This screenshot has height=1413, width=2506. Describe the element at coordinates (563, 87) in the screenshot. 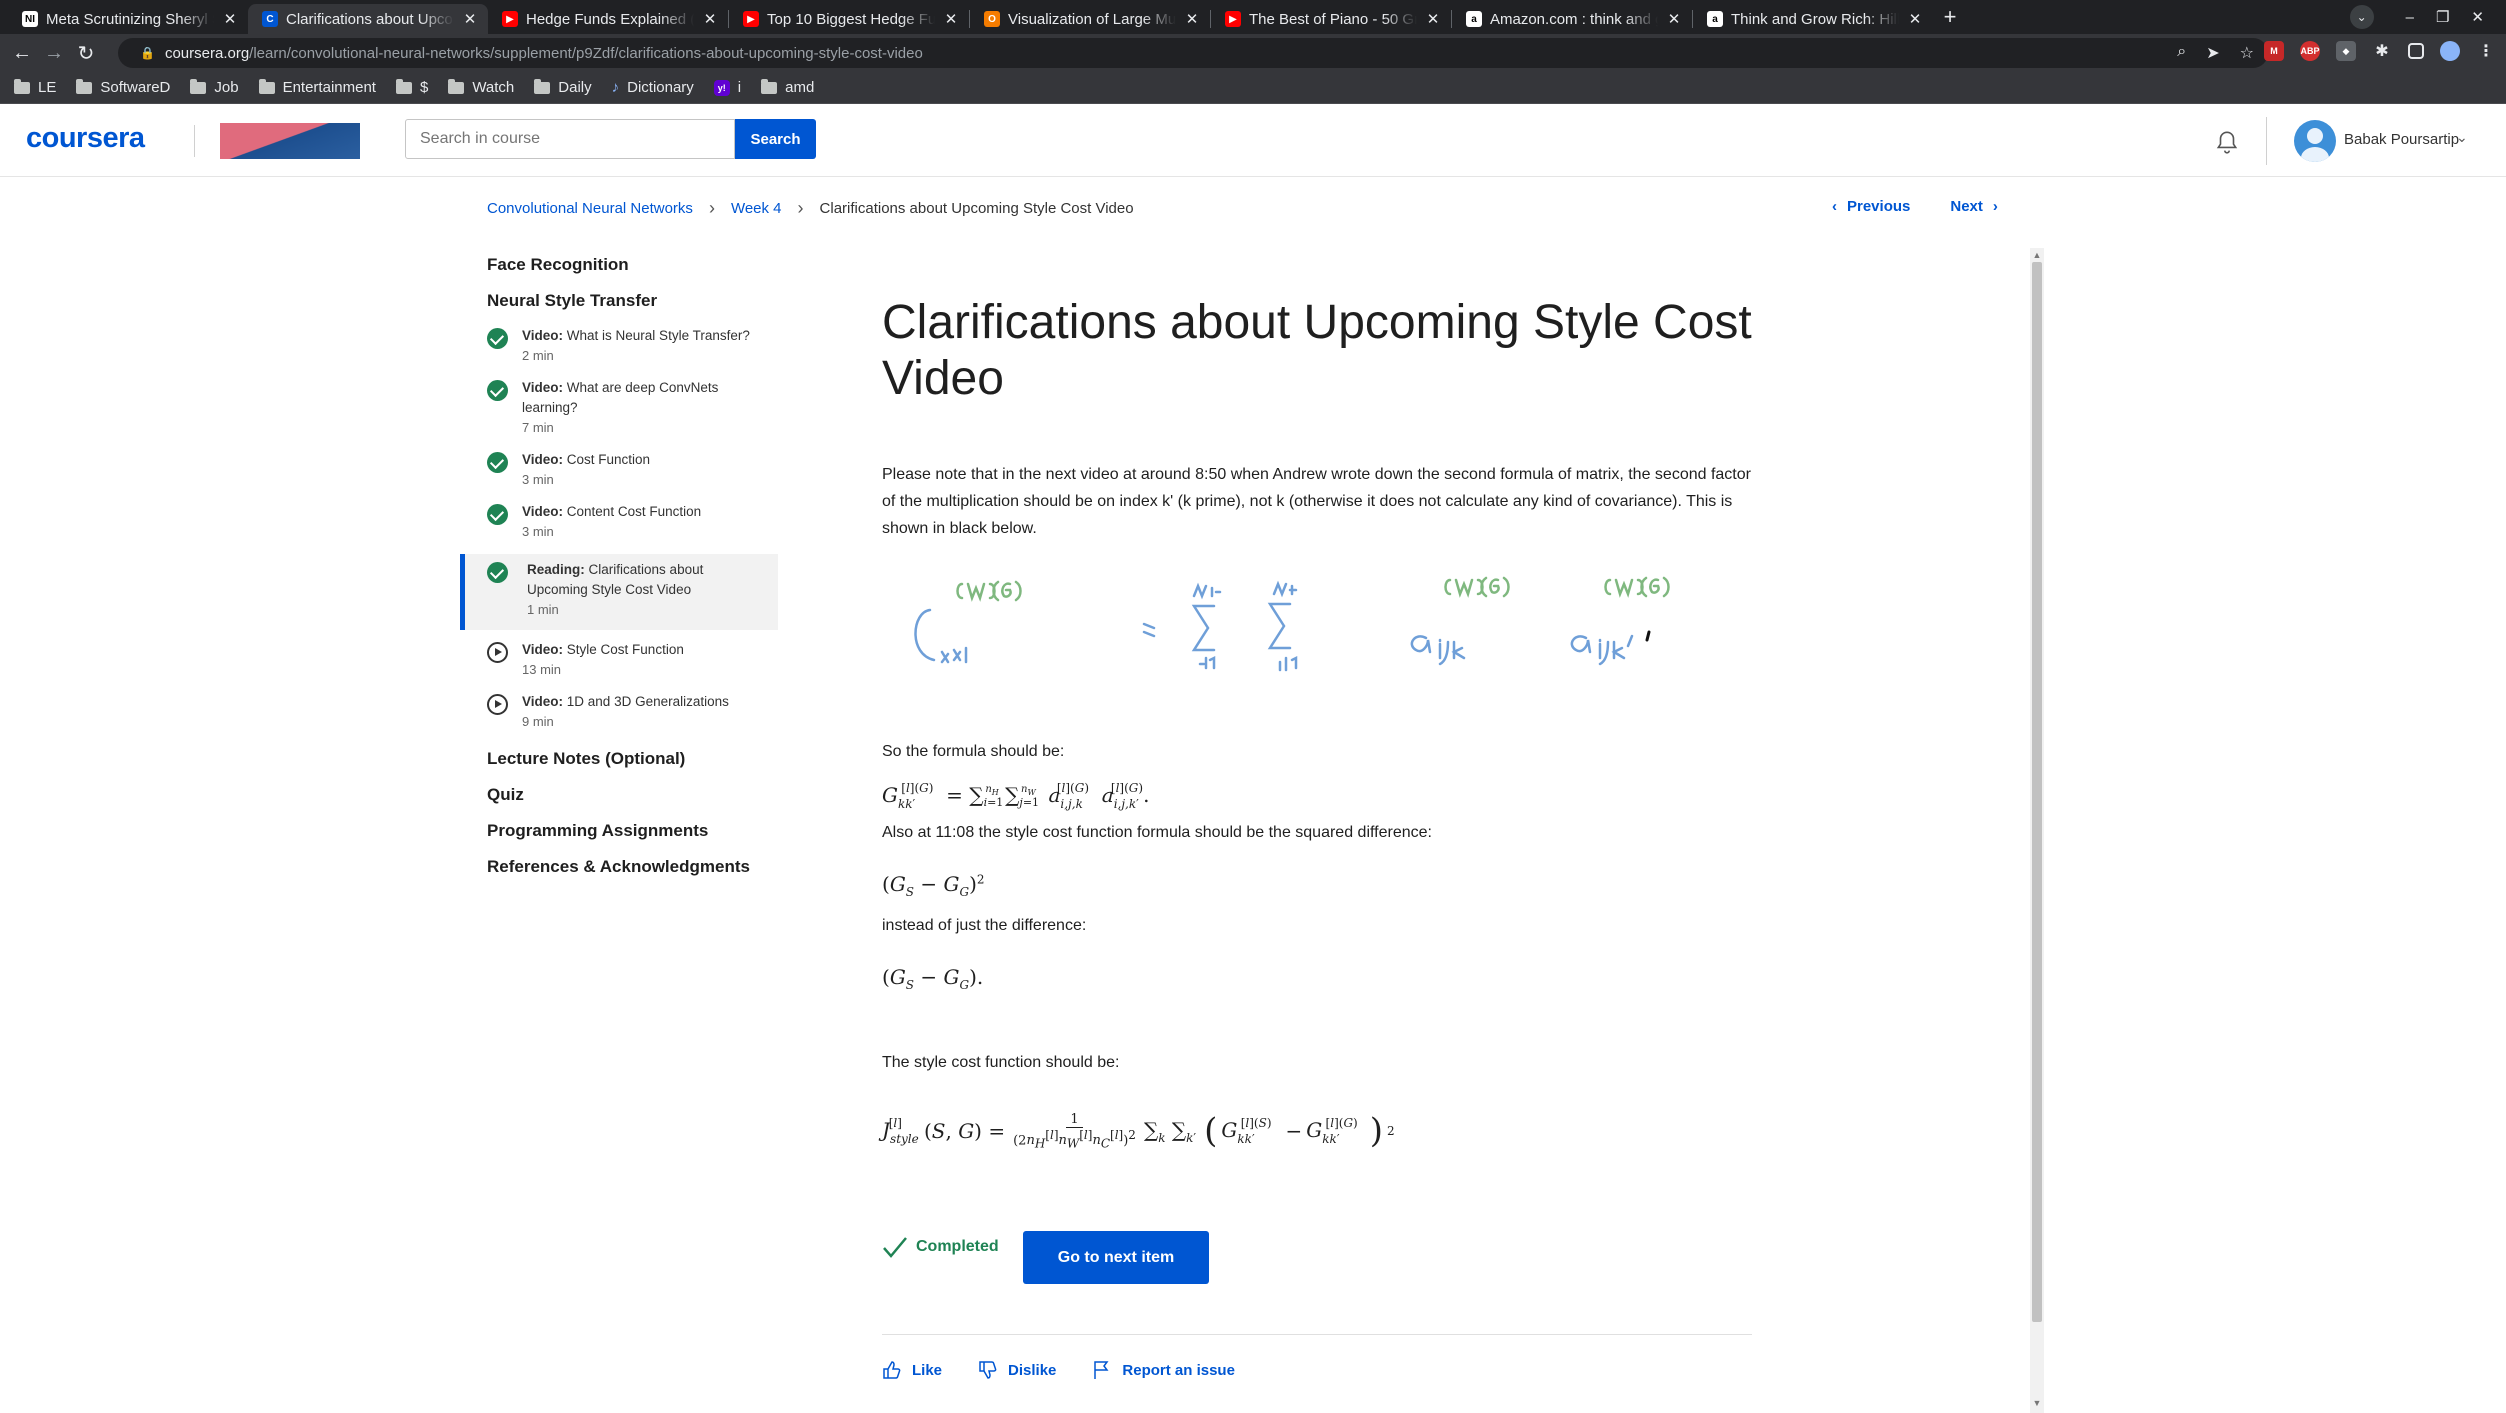

I see `bookmark-folder: Daily` at that location.